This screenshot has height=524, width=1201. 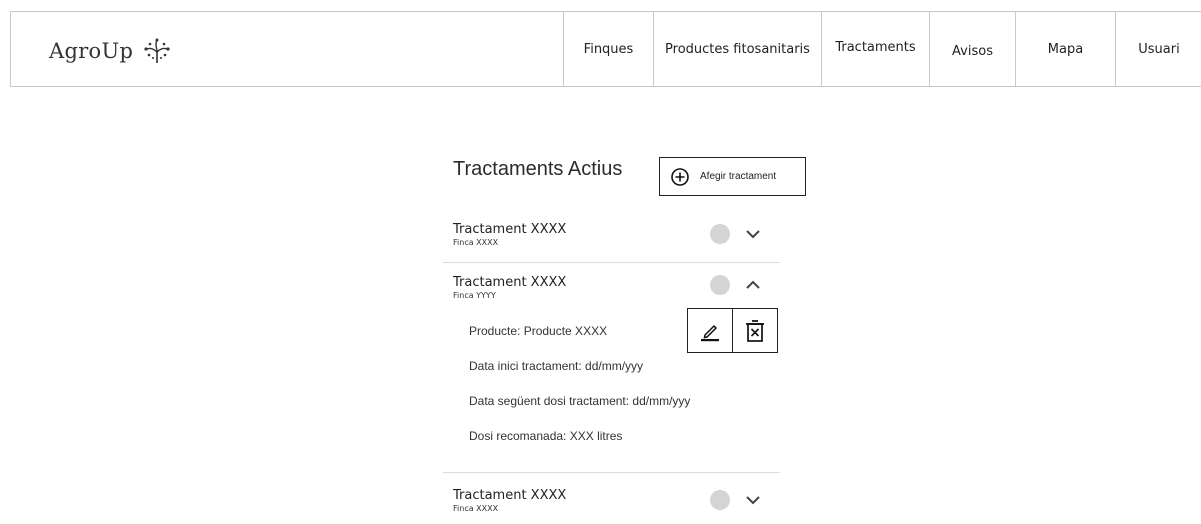 What do you see at coordinates (680, 176) in the screenshot?
I see `add-circle-icon` at bounding box center [680, 176].